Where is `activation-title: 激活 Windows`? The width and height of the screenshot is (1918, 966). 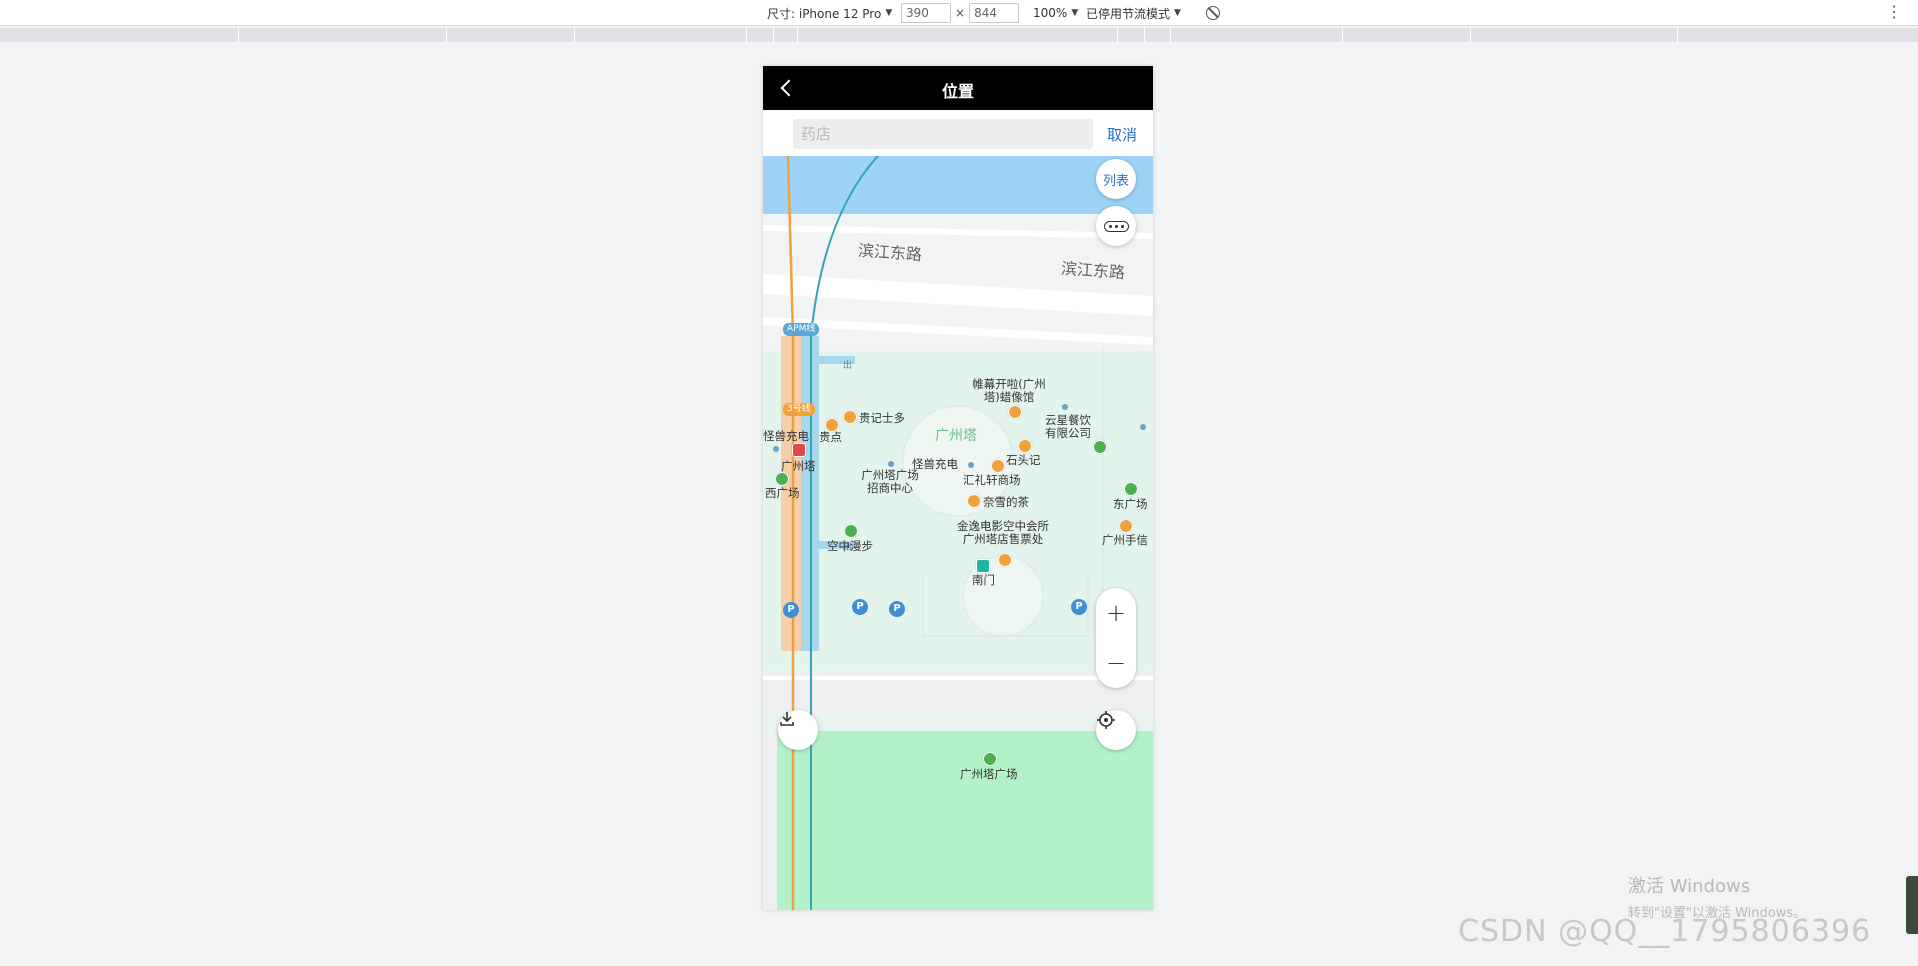 activation-title: 激活 Windows is located at coordinates (1689, 886).